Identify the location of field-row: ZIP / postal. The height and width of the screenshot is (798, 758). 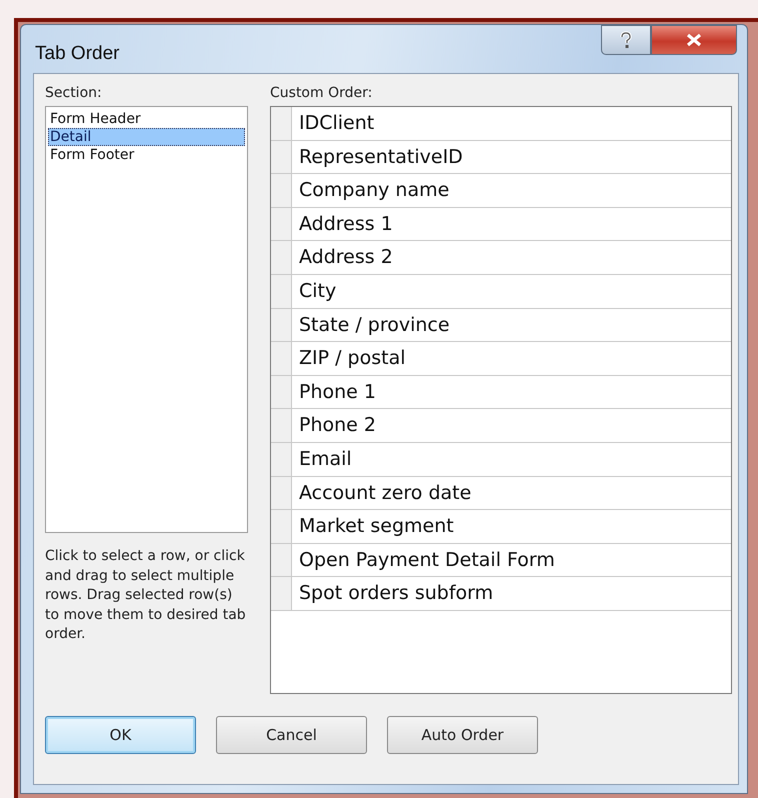
(349, 358).